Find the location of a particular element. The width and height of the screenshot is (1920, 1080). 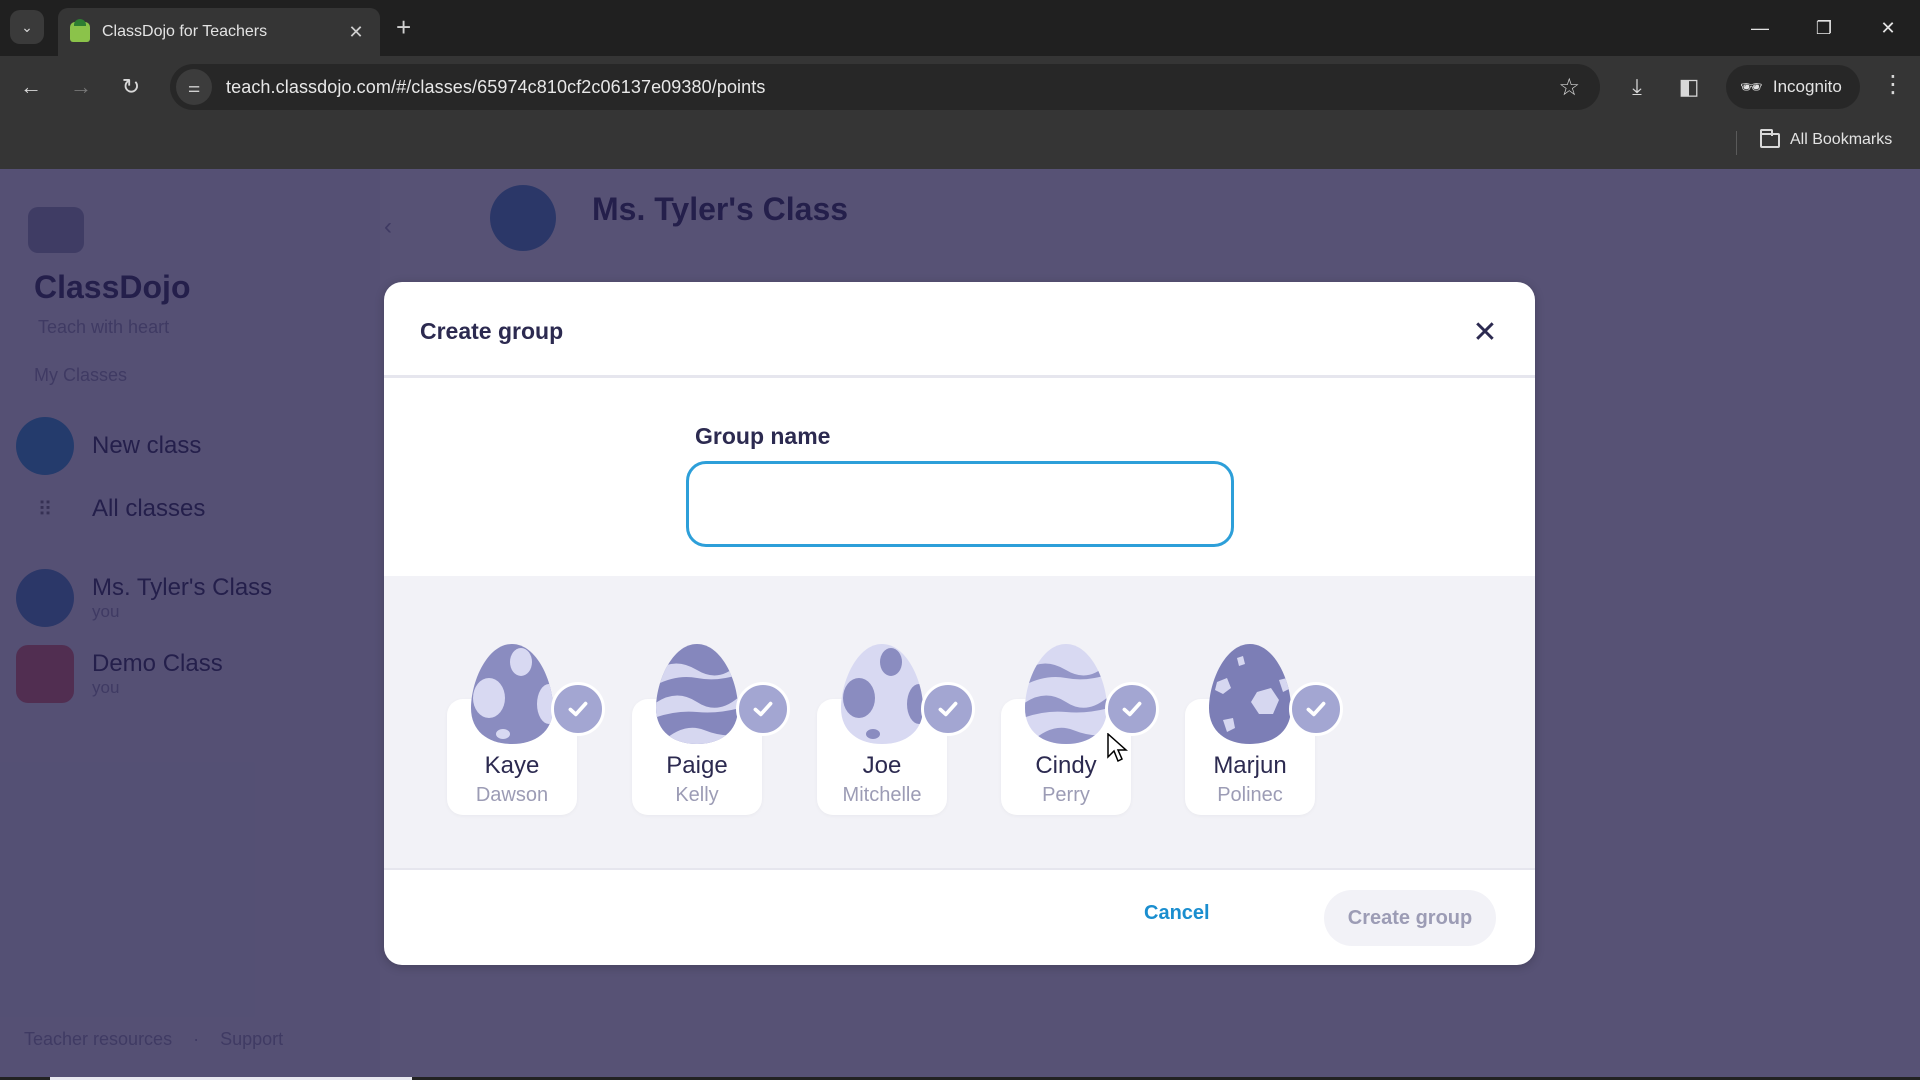

bookmark-star-icon: ☆ is located at coordinates (1569, 87).